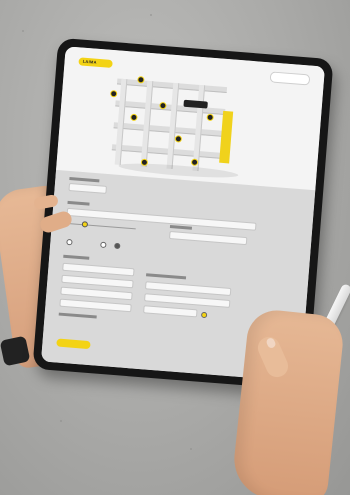  I want to click on toggle-option, so click(204, 315).